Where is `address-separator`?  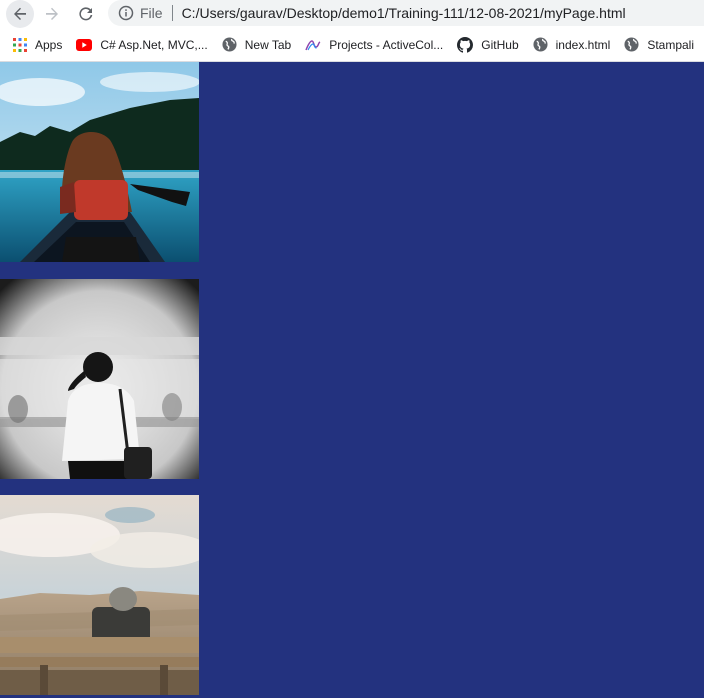 address-separator is located at coordinates (172, 13).